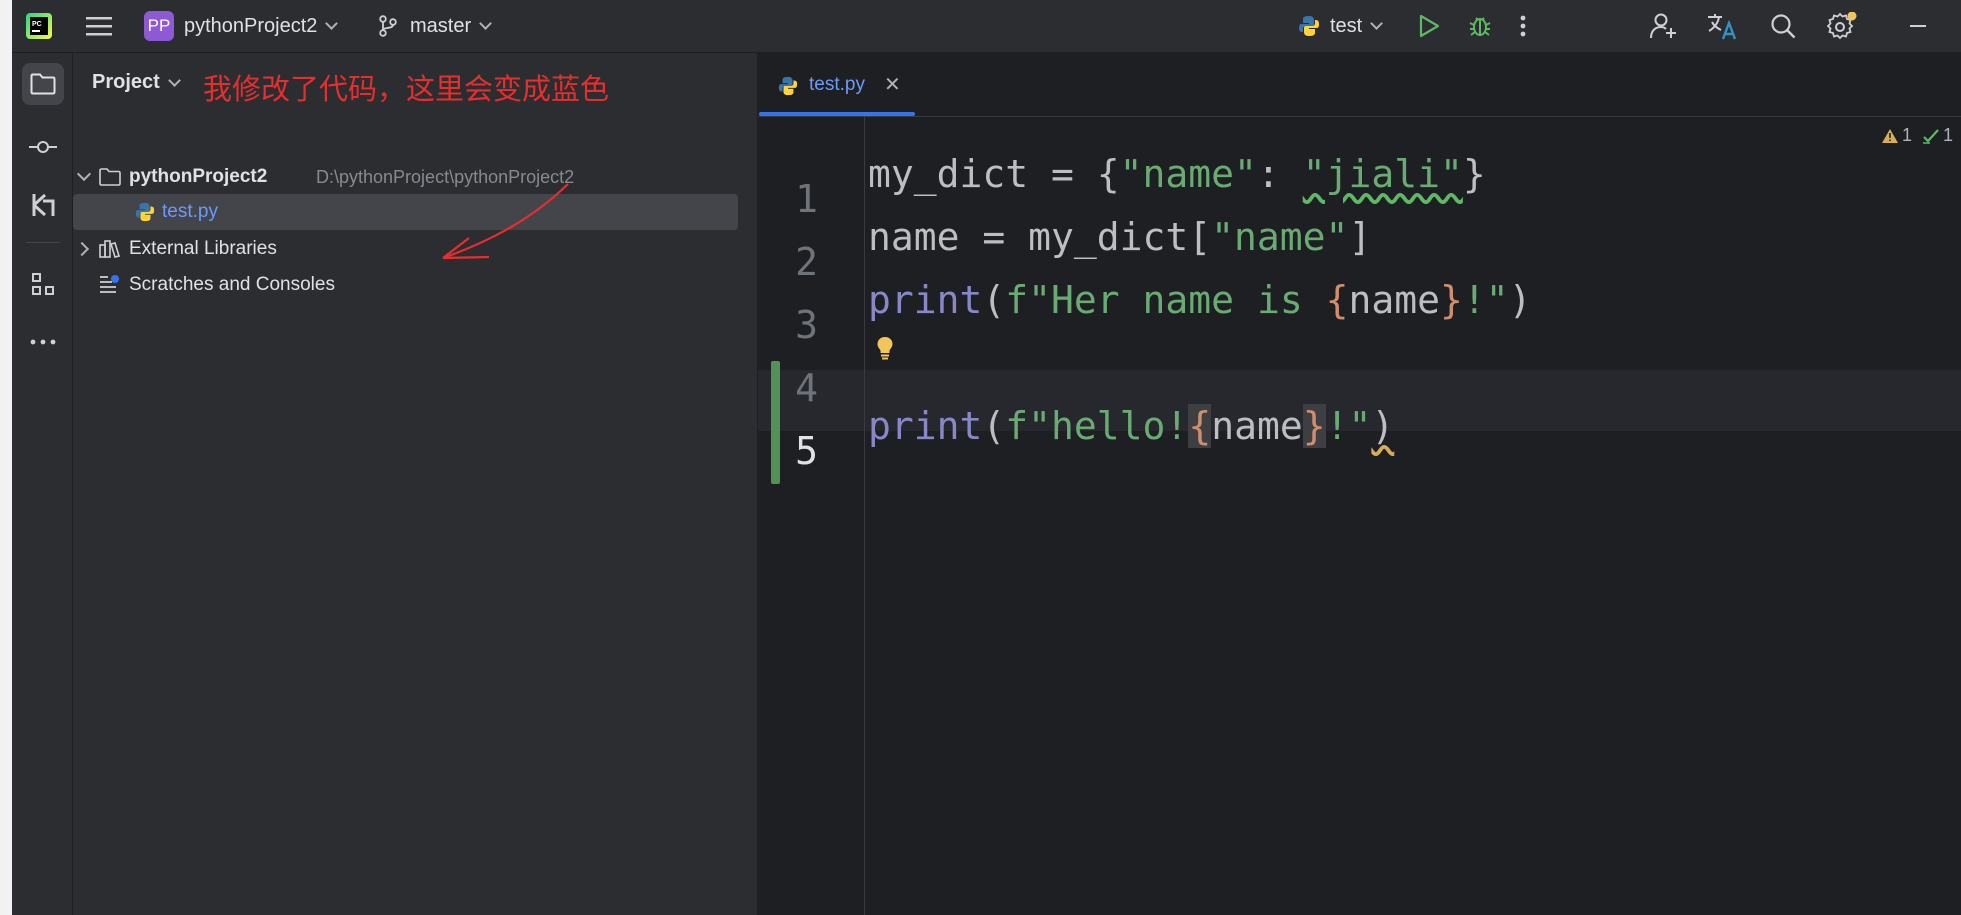 This screenshot has width=1961, height=915. I want to click on translate-icon, so click(1722, 26).